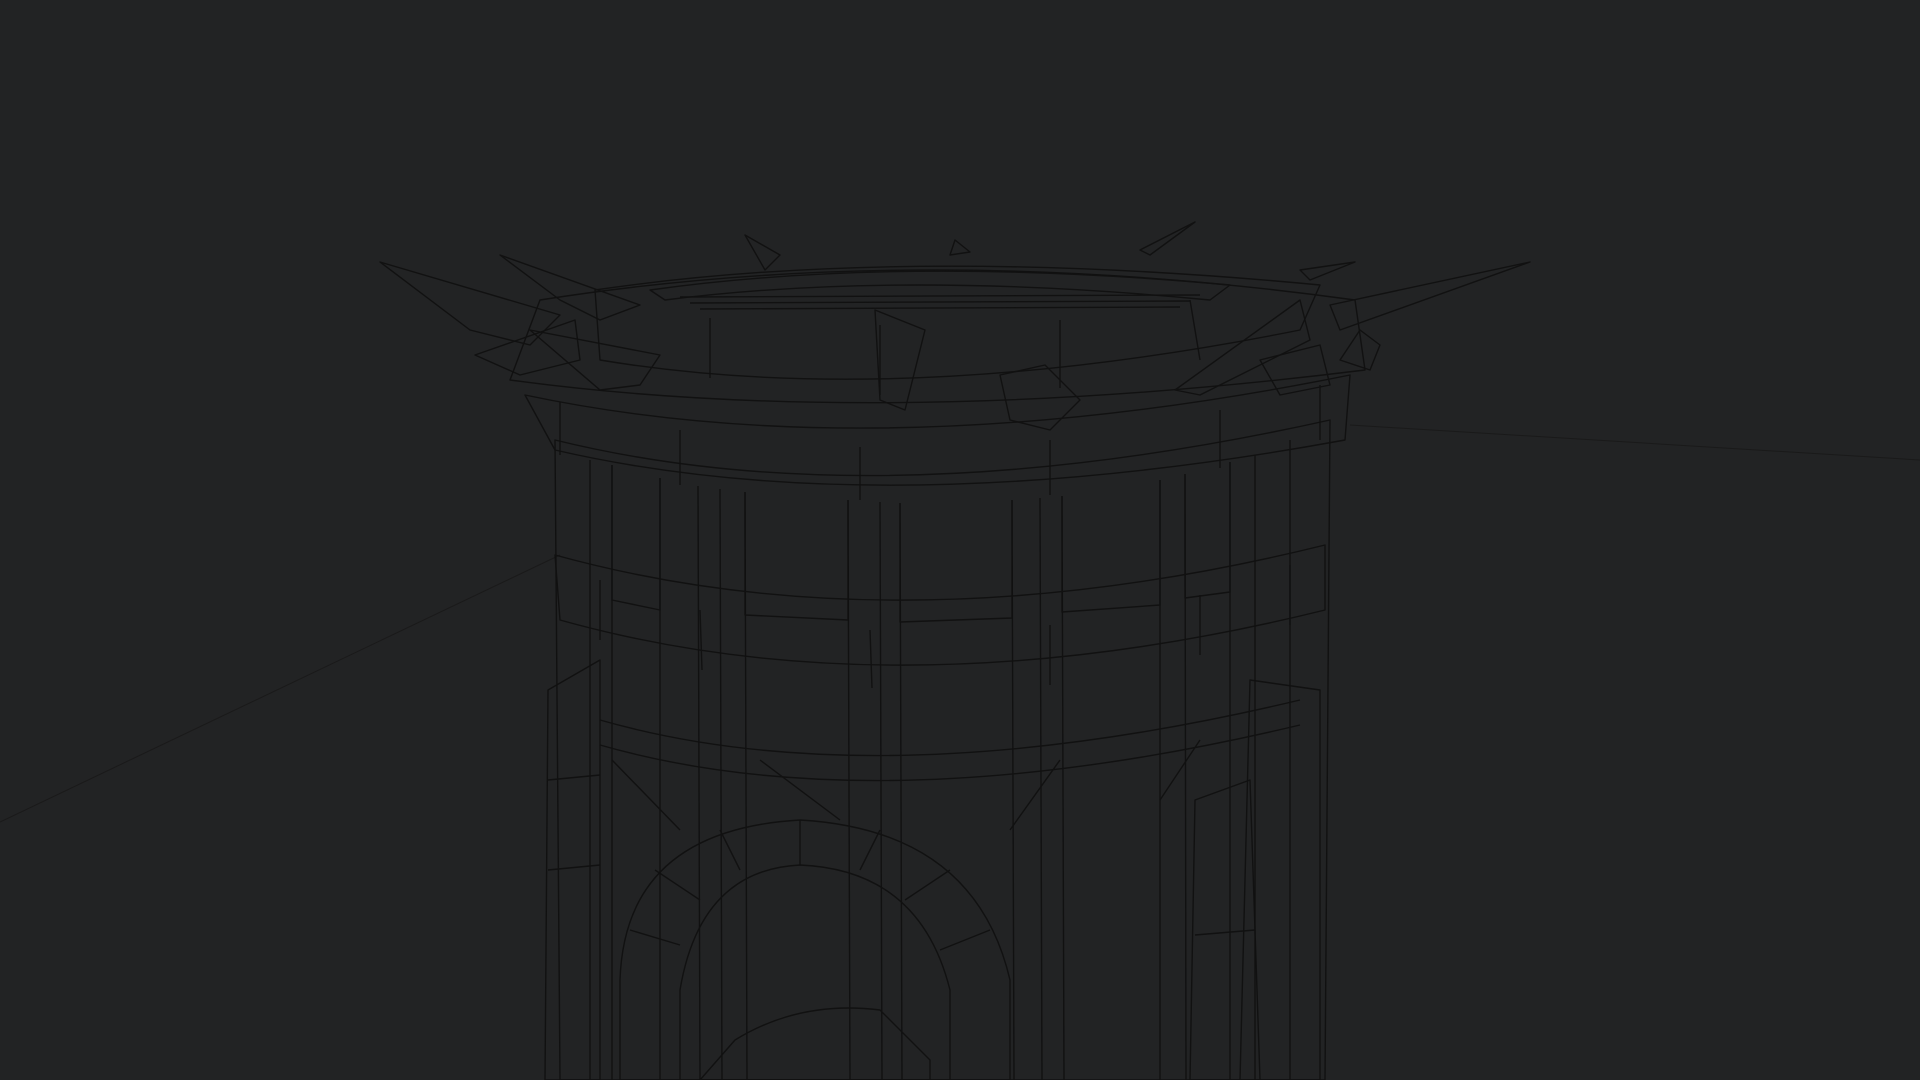  What do you see at coordinates (937, 334) in the screenshot?
I see `tower-top-platform` at bounding box center [937, 334].